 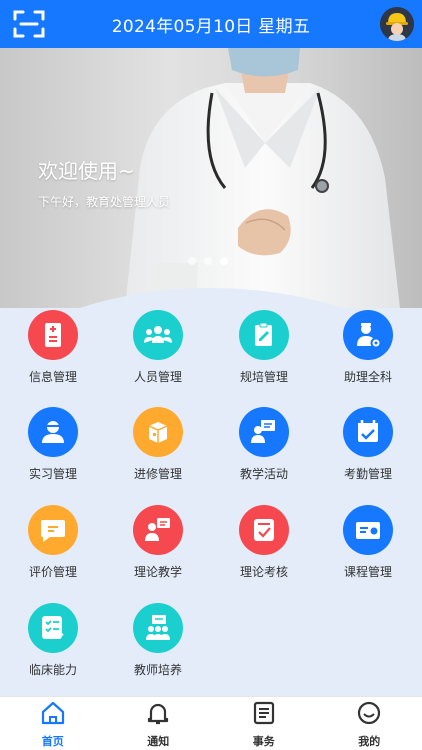 I want to click on doctor-gear-icon, so click(x=368, y=335).